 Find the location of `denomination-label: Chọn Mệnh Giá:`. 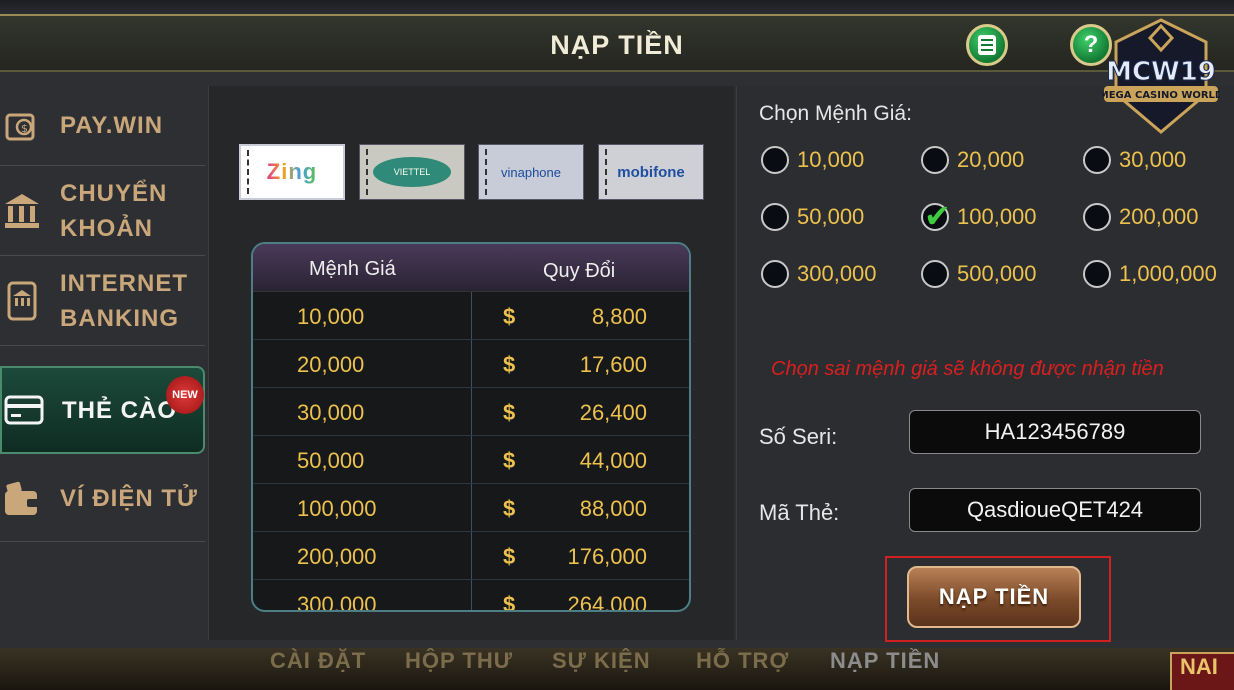

denomination-label: Chọn Mệnh Giá: is located at coordinates (835, 113).